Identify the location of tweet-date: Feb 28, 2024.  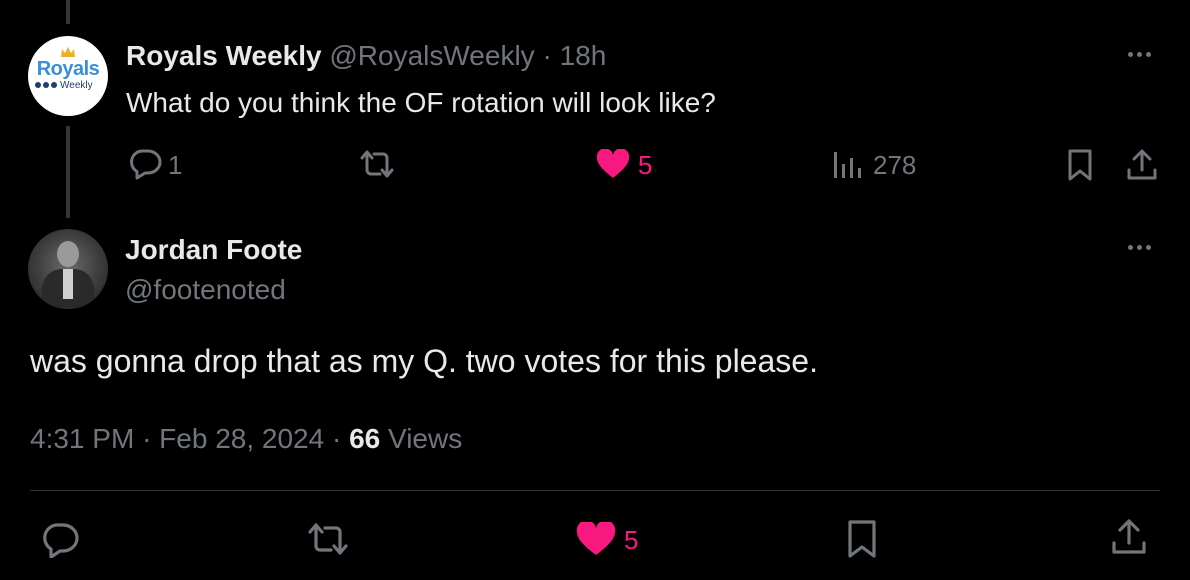
(241, 438).